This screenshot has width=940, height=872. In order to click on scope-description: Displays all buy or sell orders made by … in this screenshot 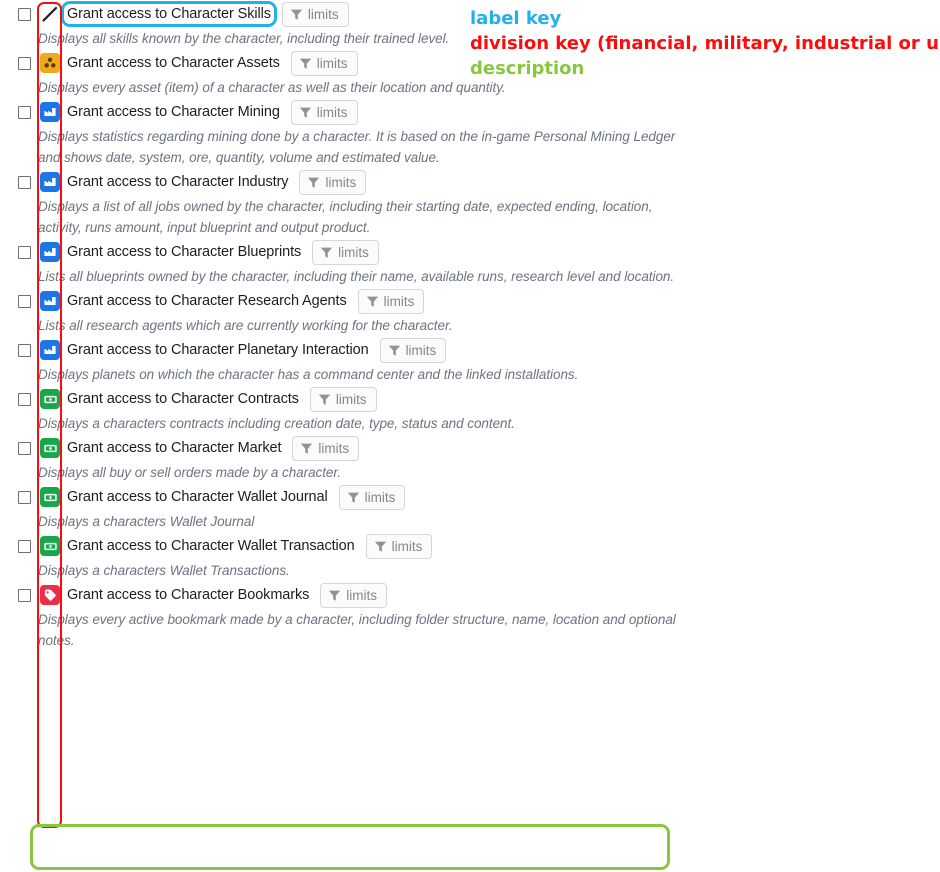, I will do `click(190, 472)`.